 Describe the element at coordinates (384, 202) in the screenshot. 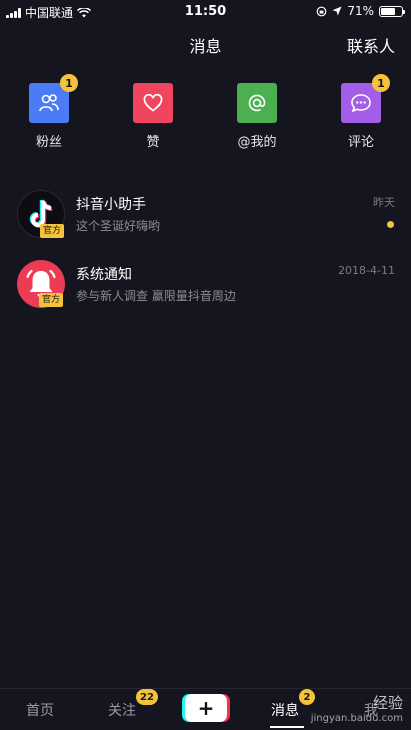

I see `message-time: 昨天` at that location.